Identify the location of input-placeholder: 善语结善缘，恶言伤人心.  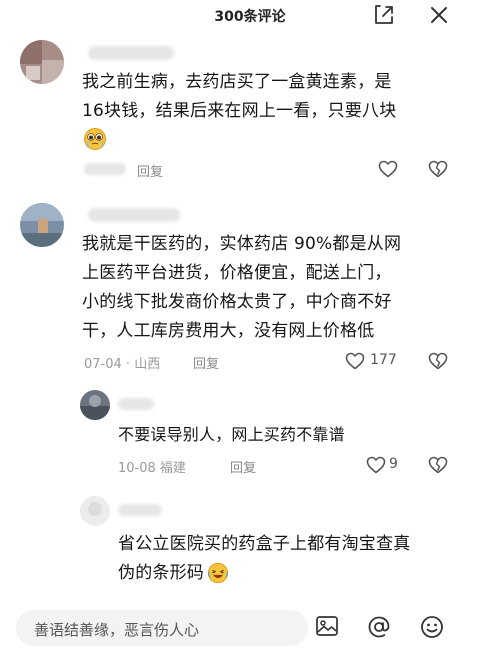
(117, 630).